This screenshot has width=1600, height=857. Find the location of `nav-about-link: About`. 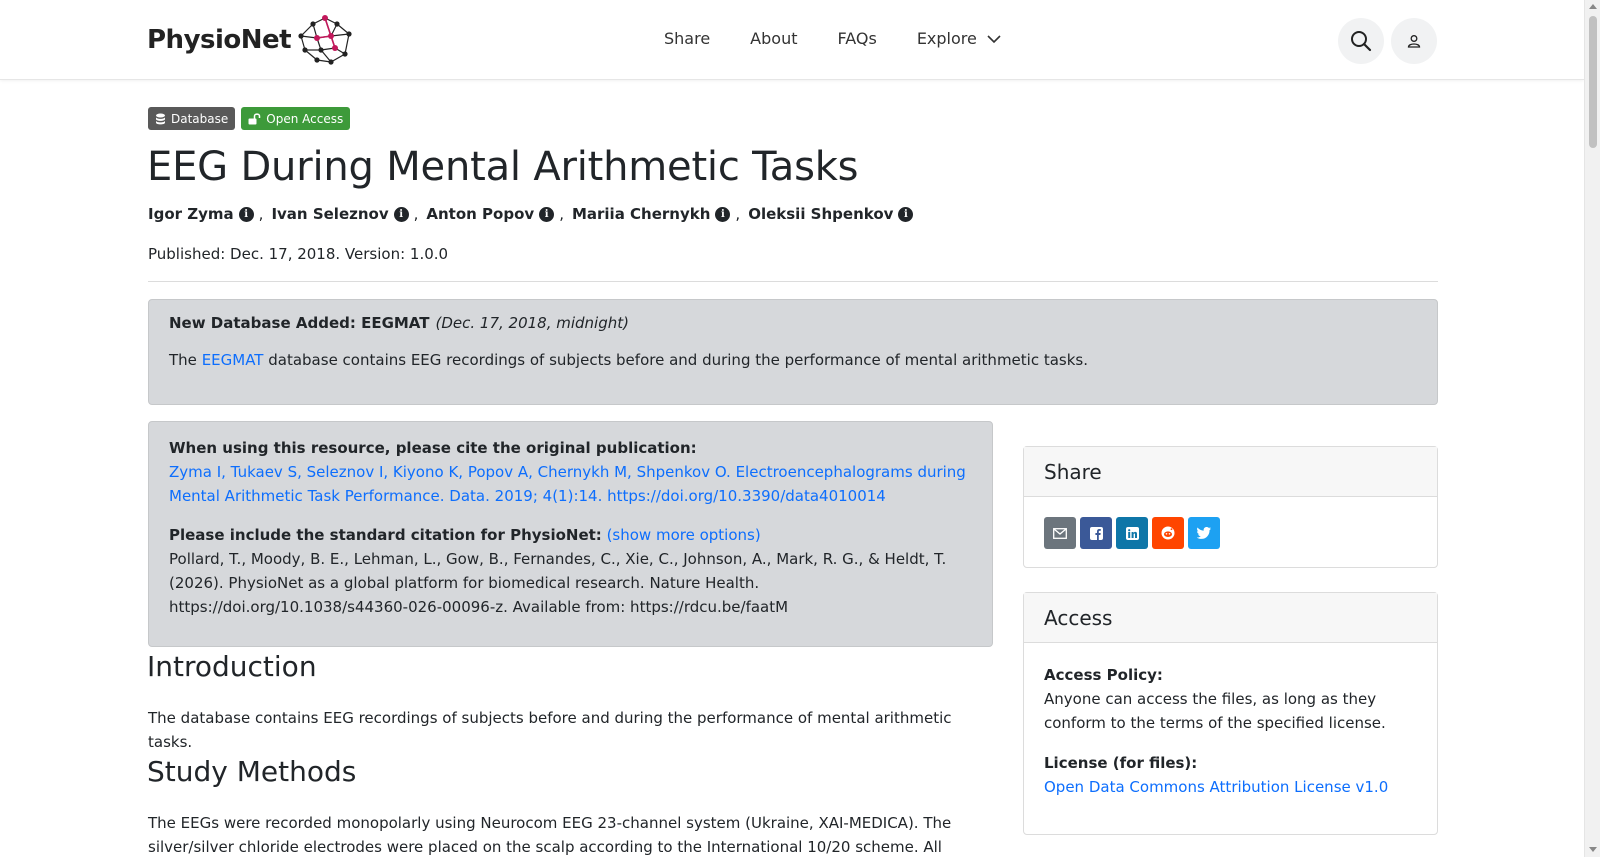

nav-about-link: About is located at coordinates (773, 38).